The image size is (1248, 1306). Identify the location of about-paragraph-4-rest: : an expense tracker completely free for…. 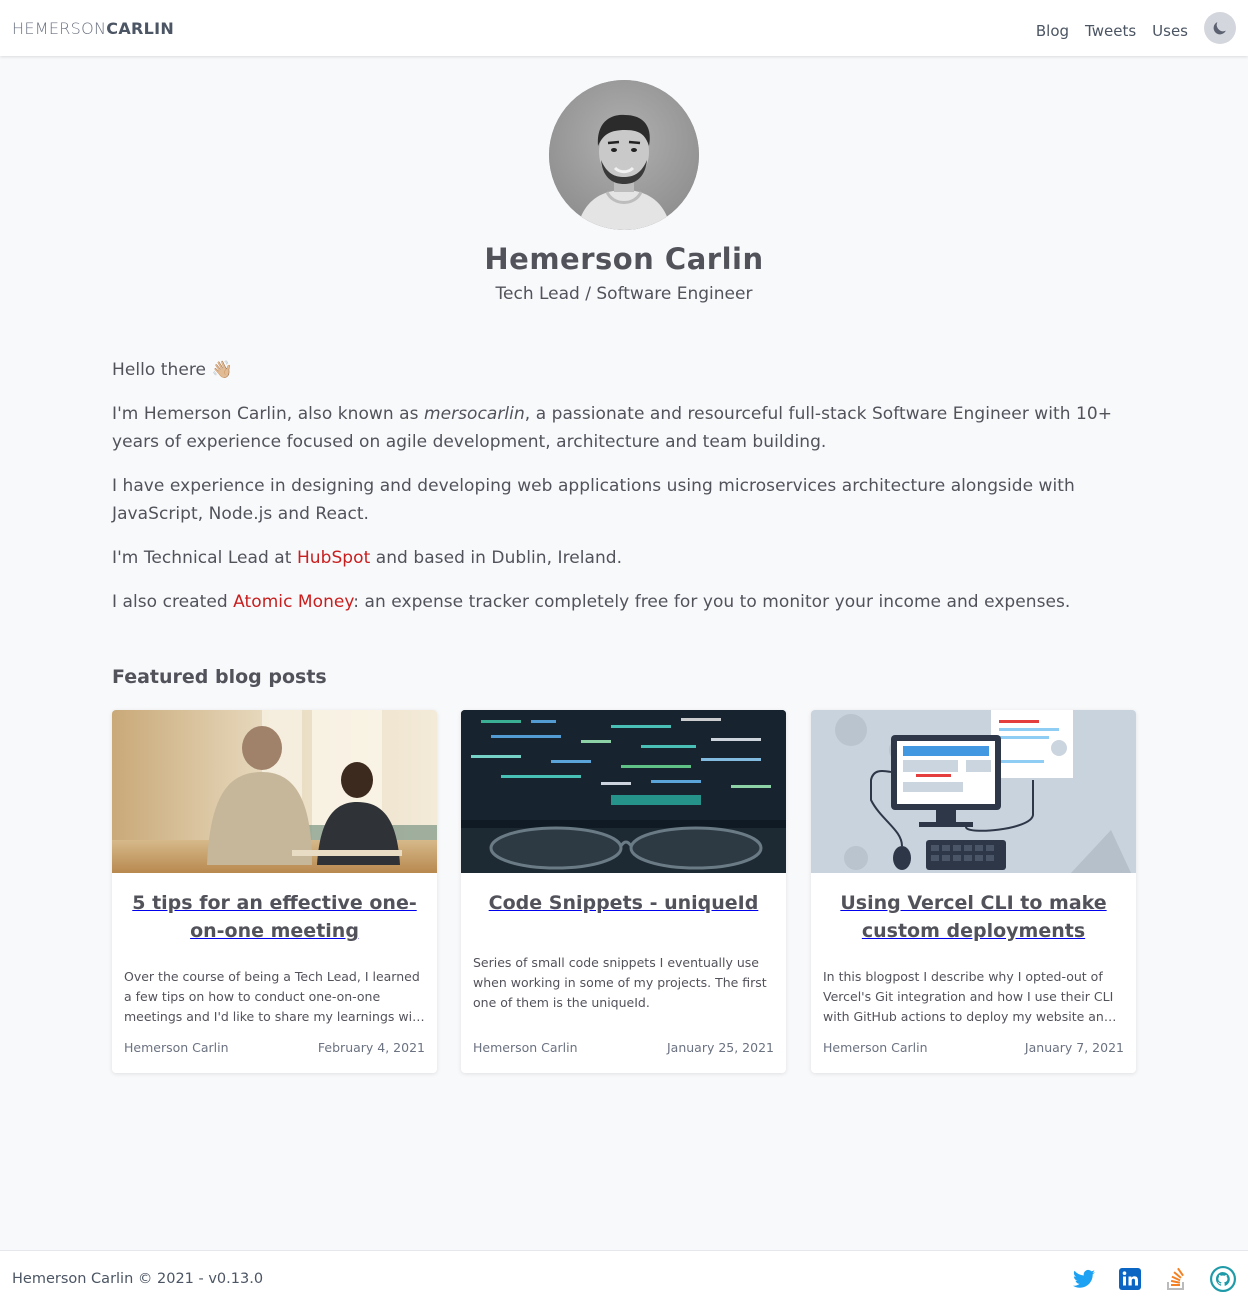
(712, 602).